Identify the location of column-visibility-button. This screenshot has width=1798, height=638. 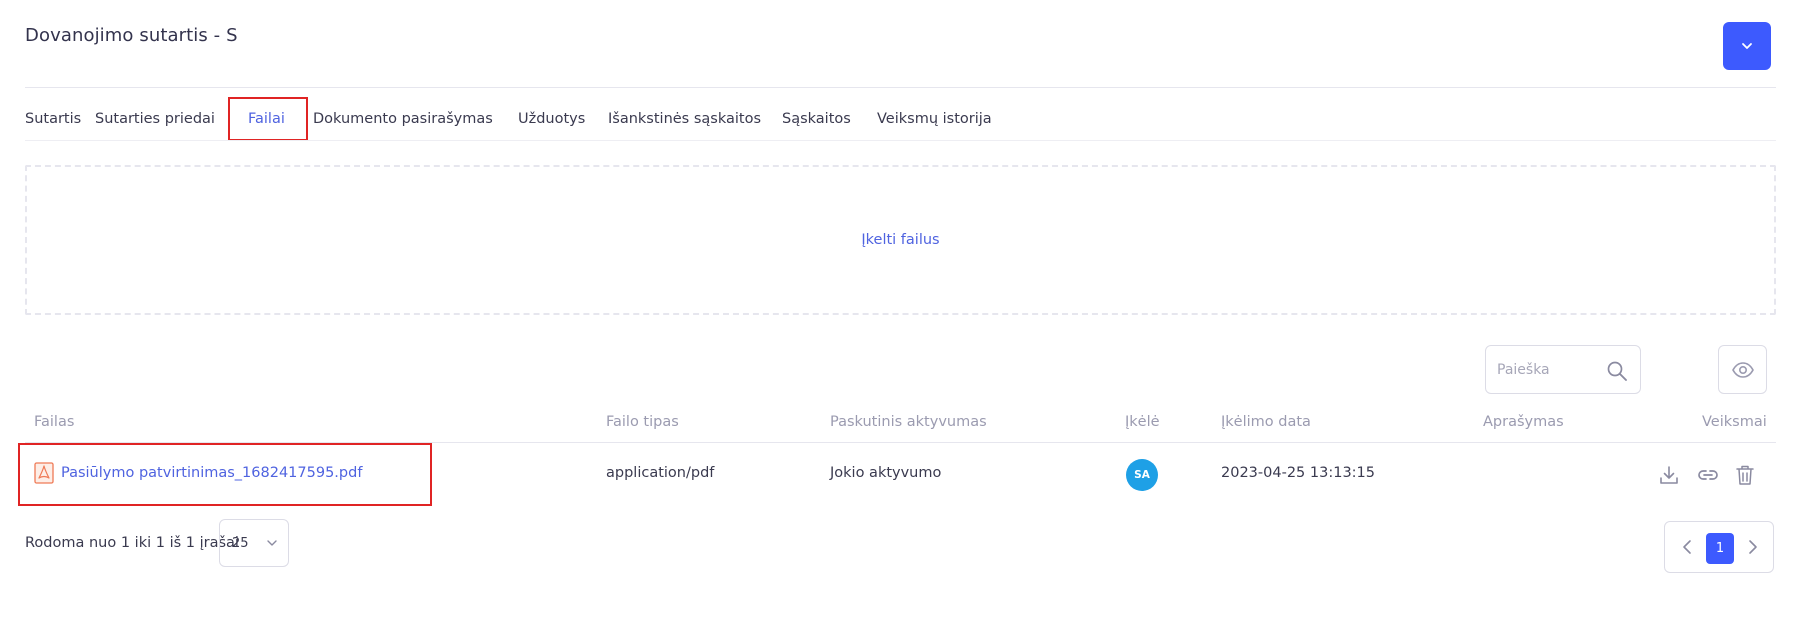
(1742, 369).